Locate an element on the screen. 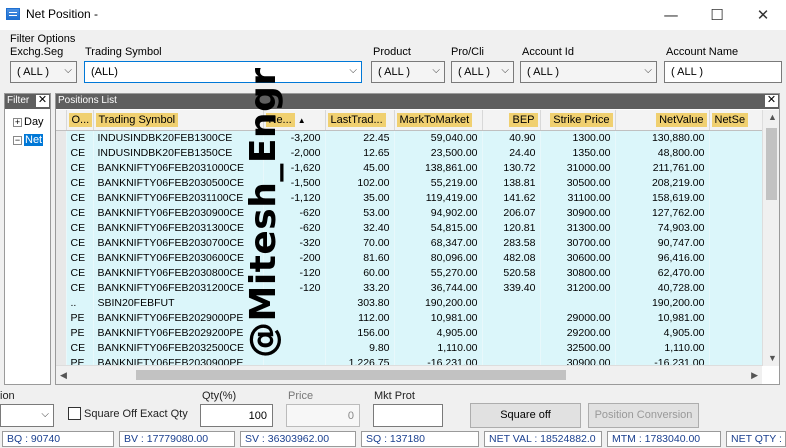  filter-panel: Filter ✕ + Day − Net is located at coordinates (27, 239).